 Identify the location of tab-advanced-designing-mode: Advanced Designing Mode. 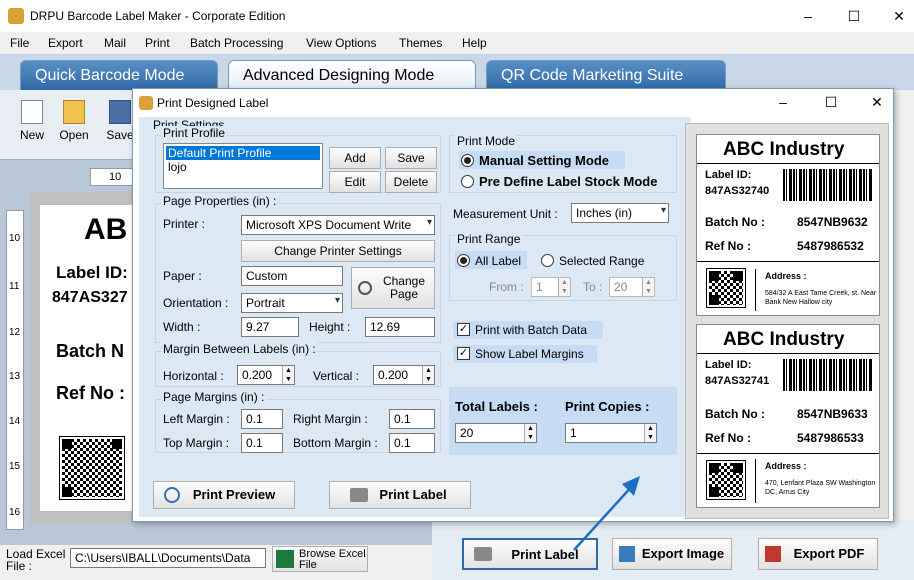
(352, 75).